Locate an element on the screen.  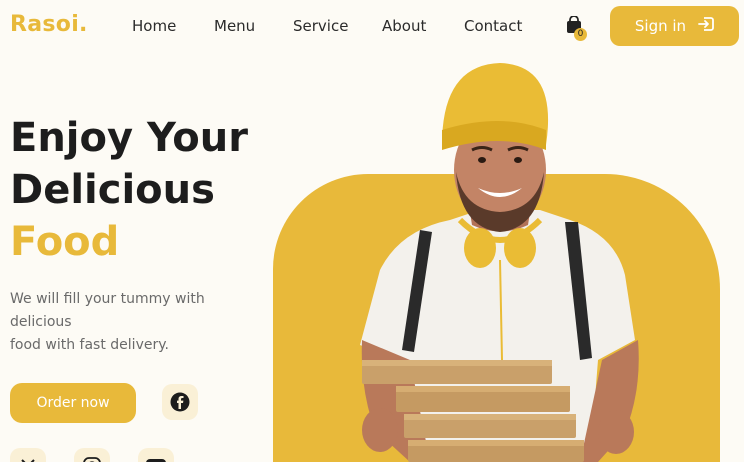
hero-title-line-1: Enjoy Your is located at coordinates (129, 138).